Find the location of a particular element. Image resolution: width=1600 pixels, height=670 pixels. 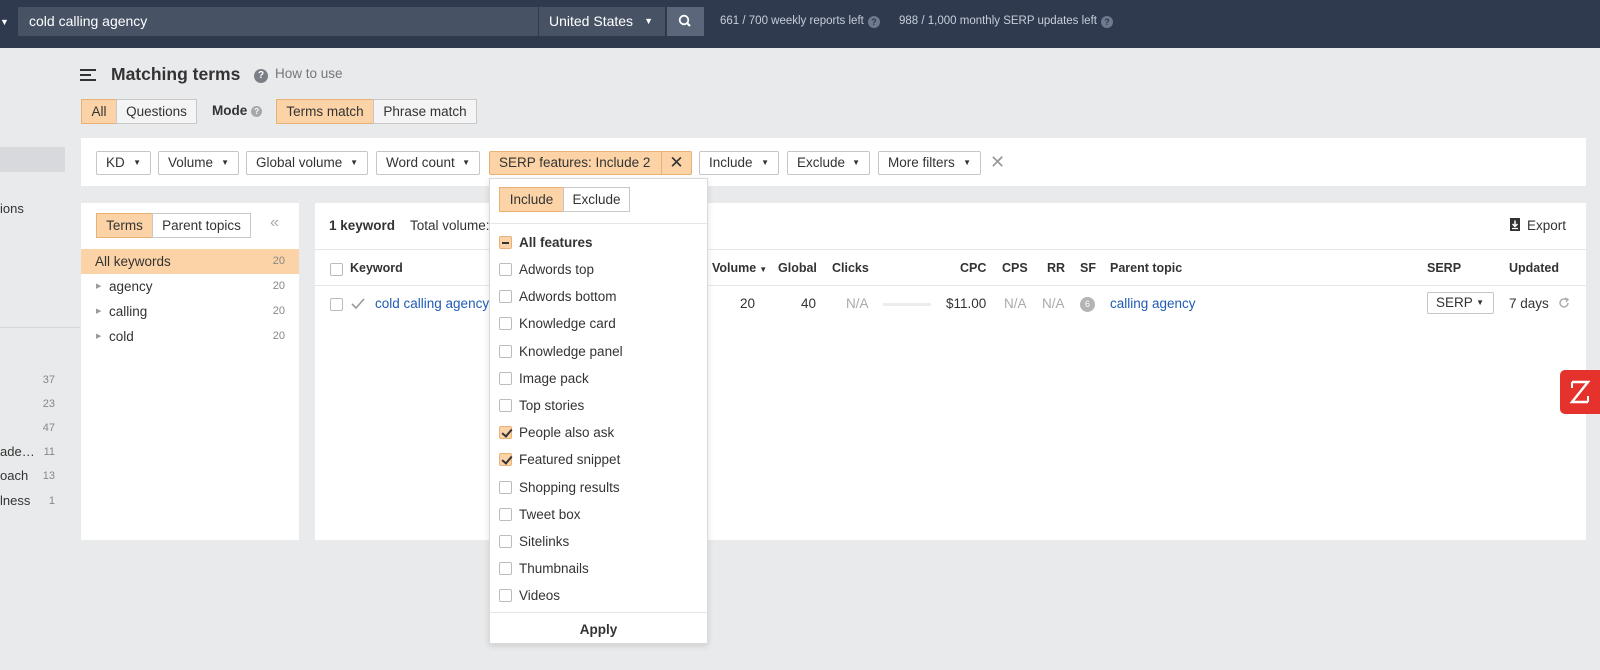

keyword-link: cold calling agency is located at coordinates (432, 303).